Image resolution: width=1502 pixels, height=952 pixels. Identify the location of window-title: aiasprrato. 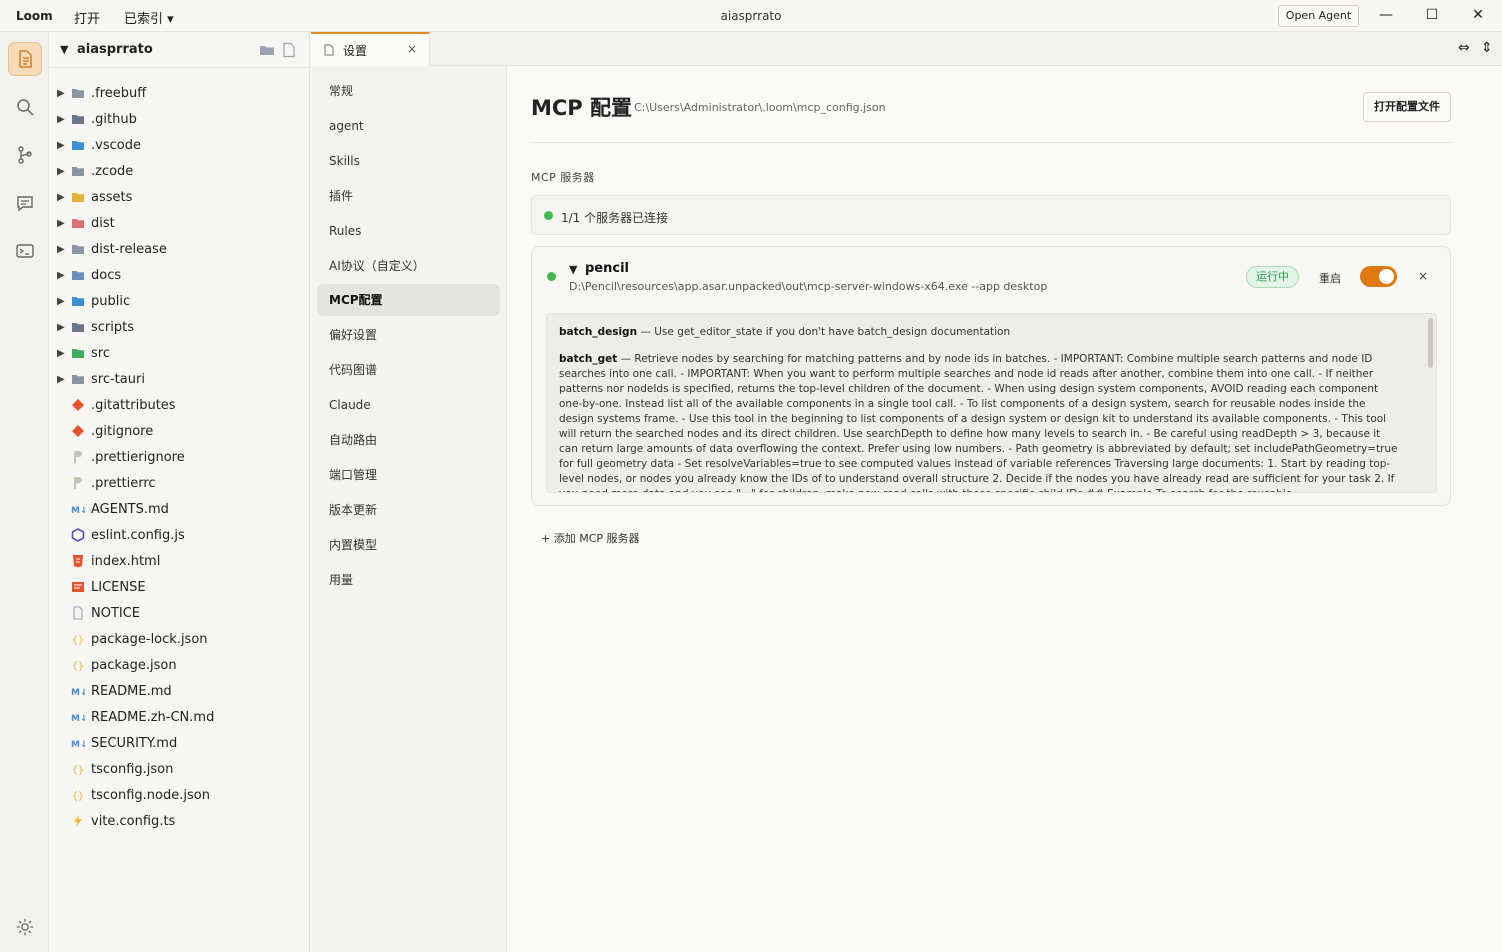
(751, 16).